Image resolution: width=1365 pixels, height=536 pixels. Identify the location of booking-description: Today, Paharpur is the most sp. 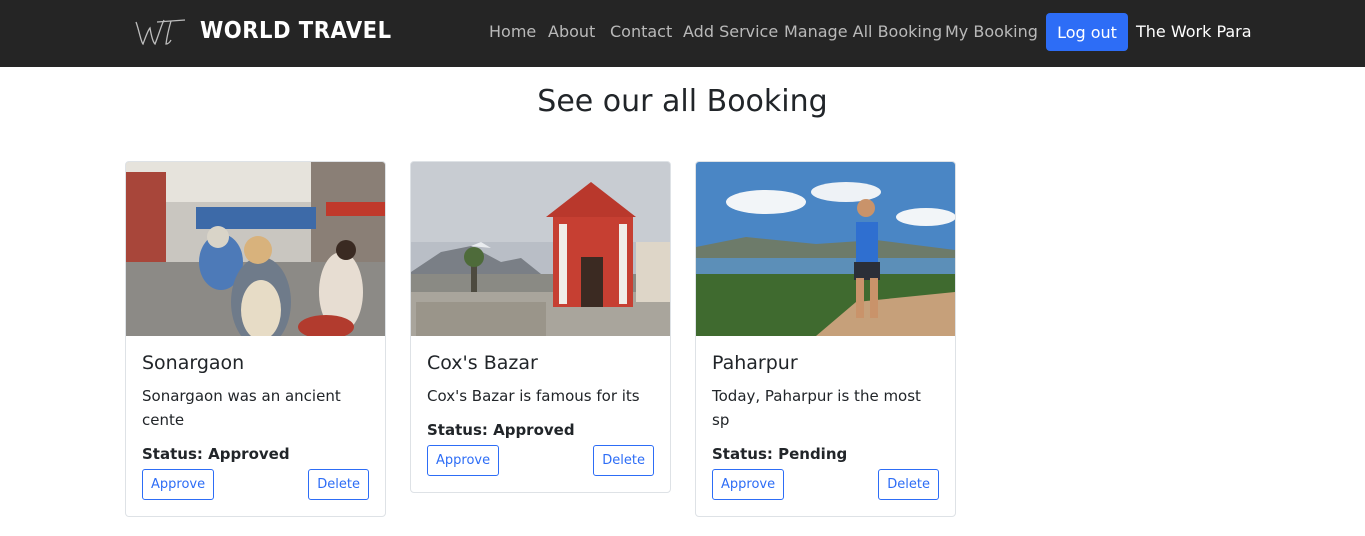
(816, 408).